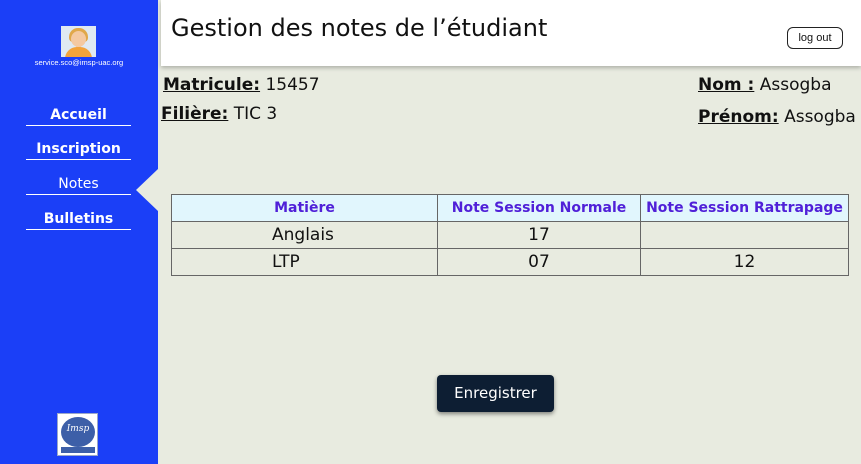 The image size is (861, 464). What do you see at coordinates (78, 41) in the screenshot?
I see `avatar` at bounding box center [78, 41].